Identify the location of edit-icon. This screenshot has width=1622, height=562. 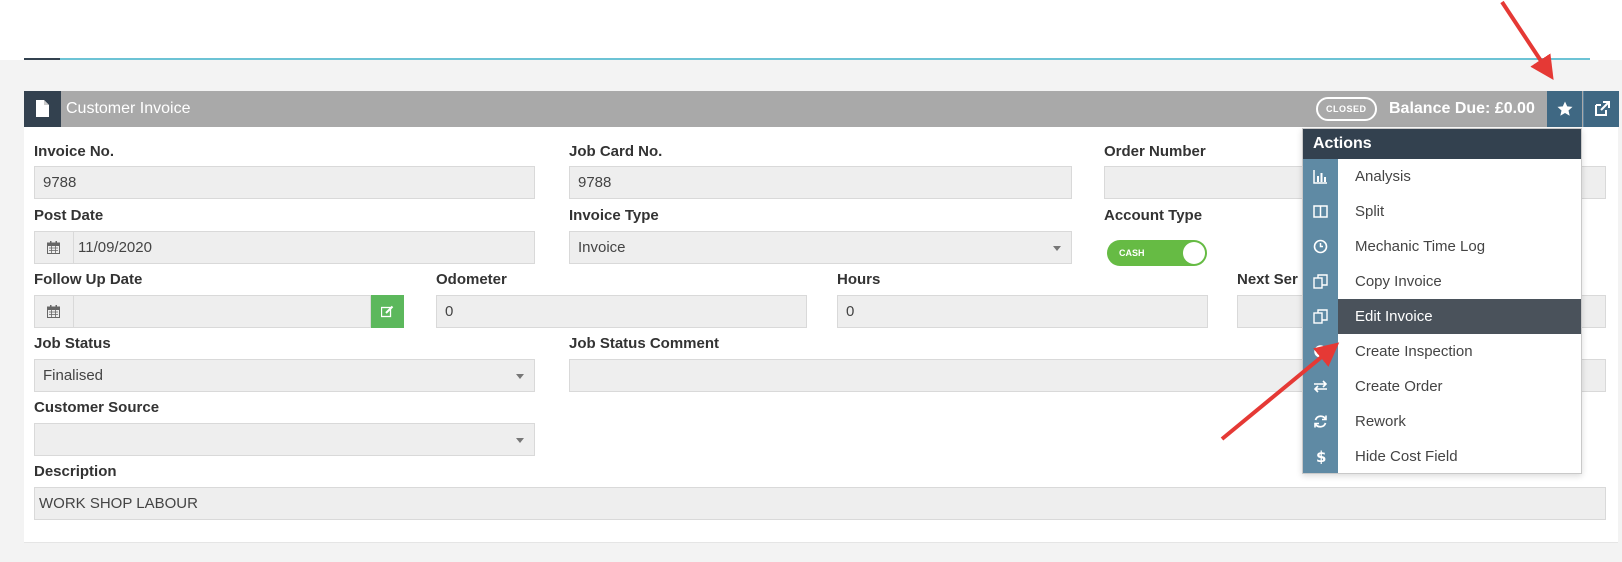
(387, 311).